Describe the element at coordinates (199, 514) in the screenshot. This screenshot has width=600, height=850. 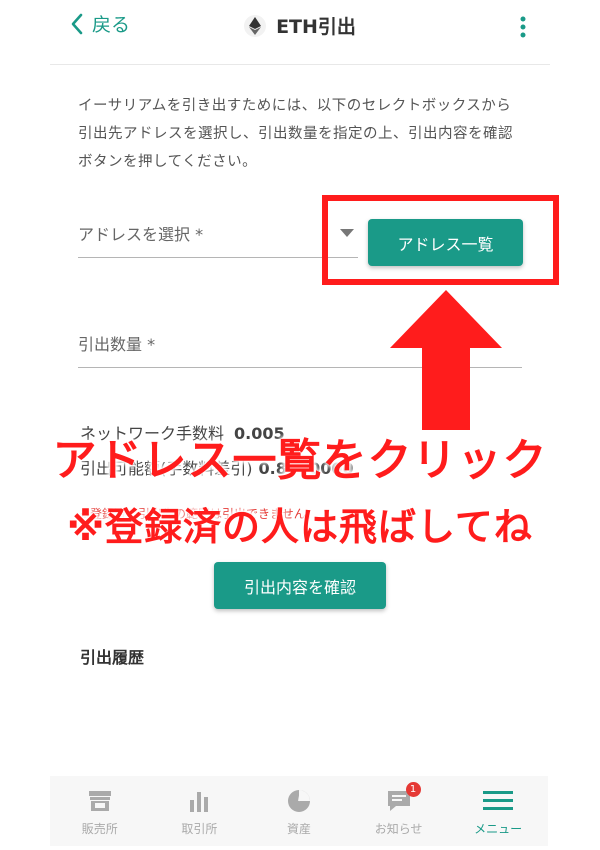
I see `warning-text: ※登録済の引出先の範囲は引出できません。` at that location.